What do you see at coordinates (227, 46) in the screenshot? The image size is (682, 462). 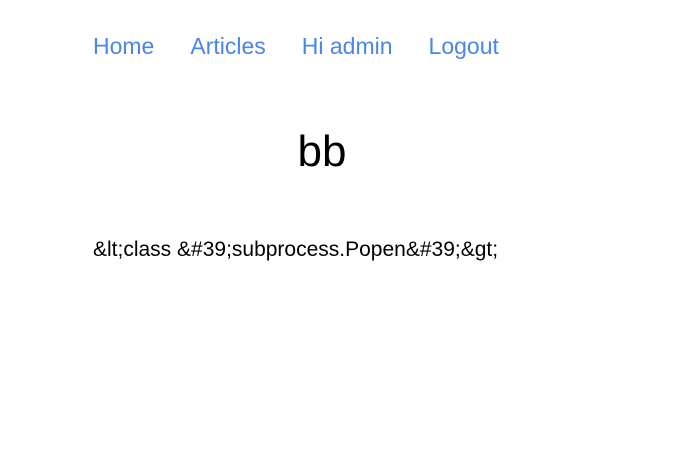 I see `nav-link-articles: Articles` at bounding box center [227, 46].